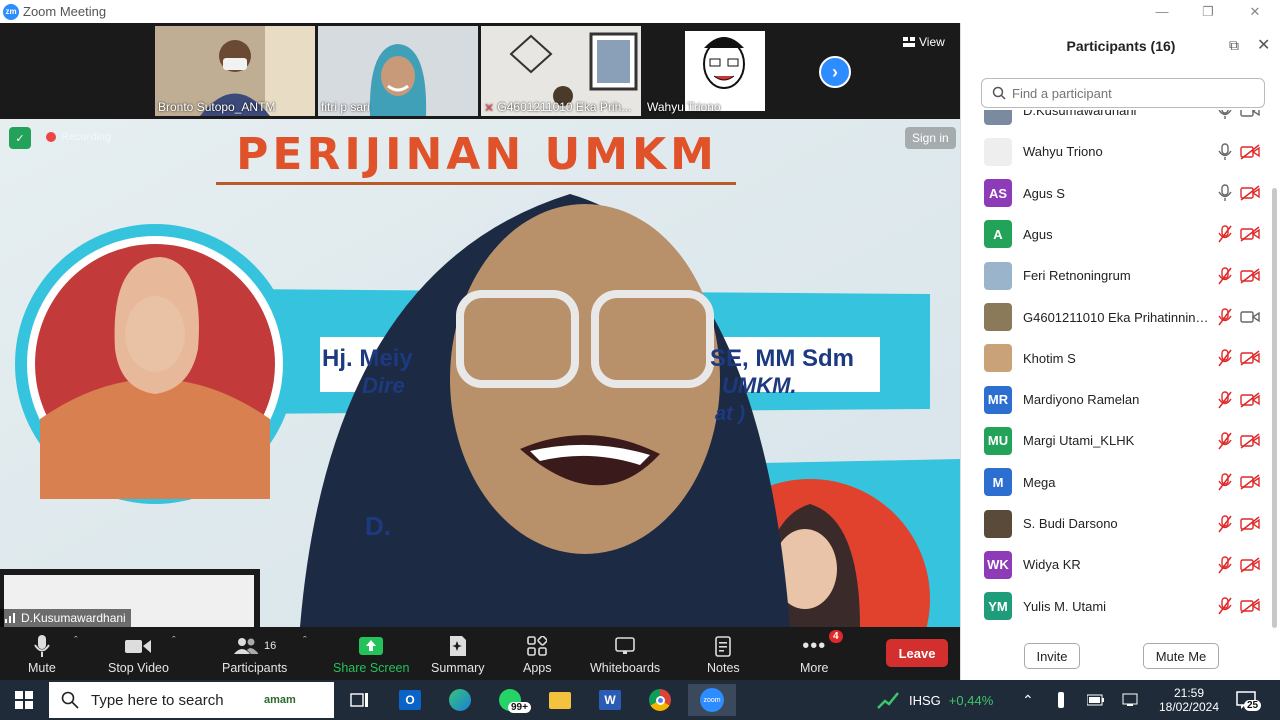 This screenshot has height=720, width=1280. Describe the element at coordinates (998, 275) in the screenshot. I see `avatar` at that location.